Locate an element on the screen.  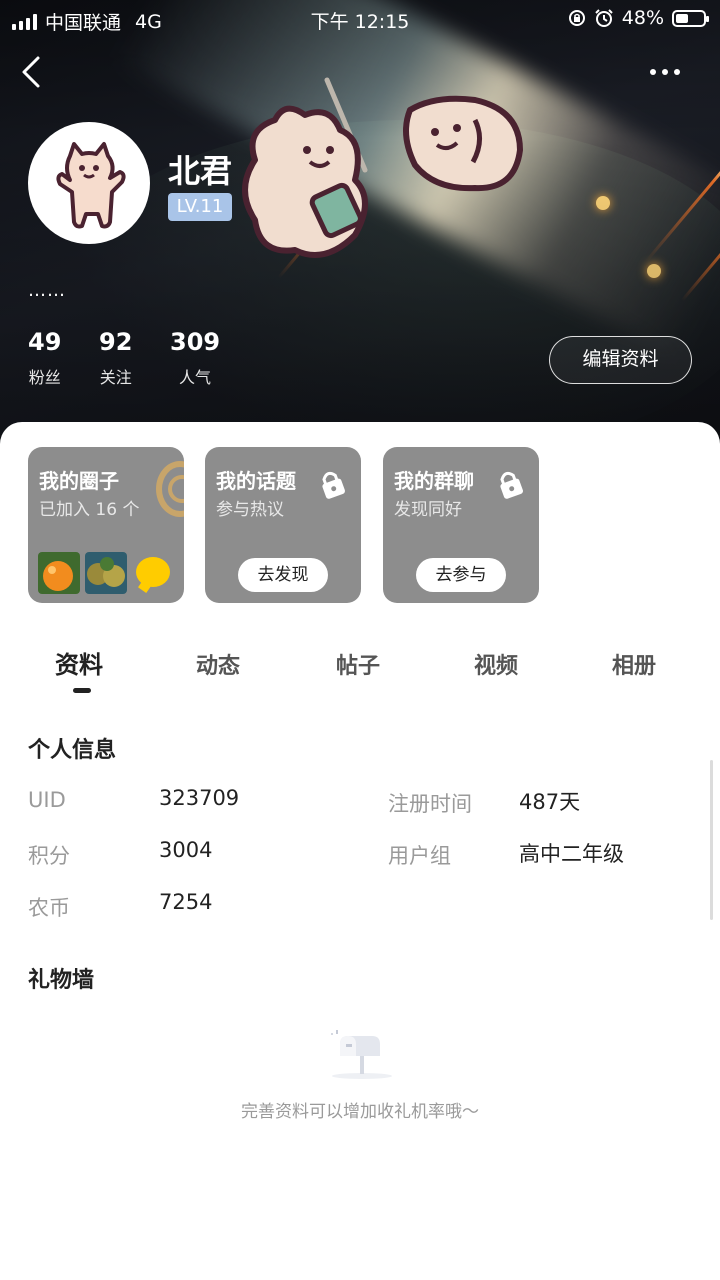
stat-value: 49 is located at coordinates (45, 342).